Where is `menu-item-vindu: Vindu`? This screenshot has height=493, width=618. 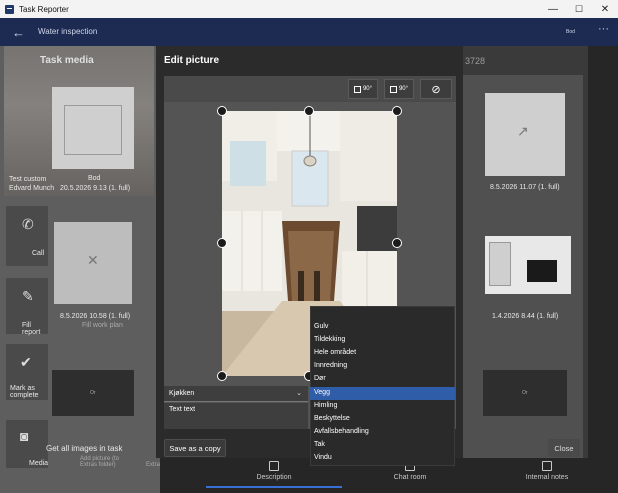 menu-item-vindu: Vindu is located at coordinates (382, 458).